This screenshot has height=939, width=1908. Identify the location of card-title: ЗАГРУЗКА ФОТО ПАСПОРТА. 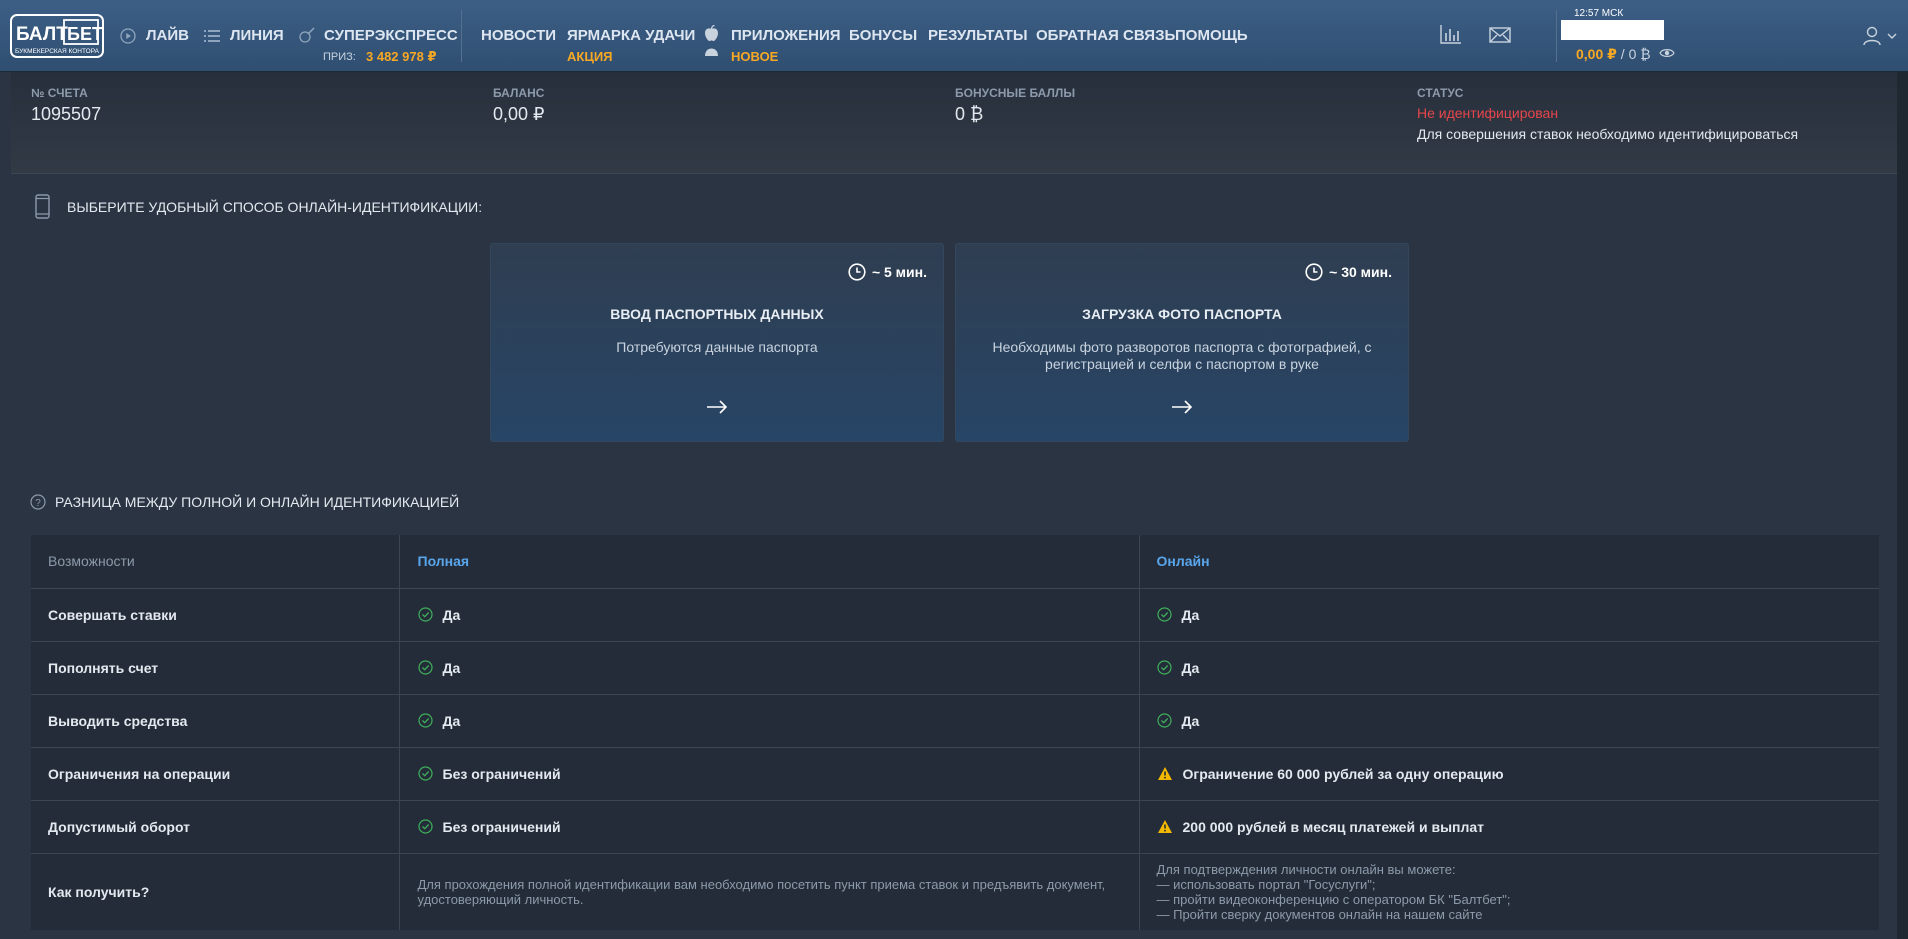
(1182, 314).